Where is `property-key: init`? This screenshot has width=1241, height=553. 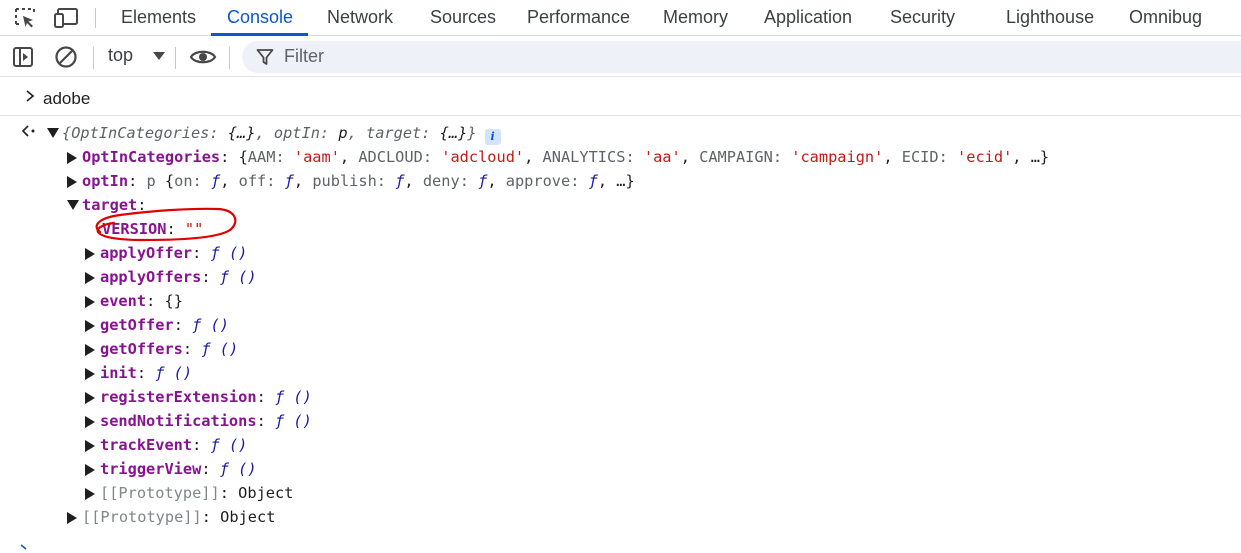
property-key: init is located at coordinates (118, 373).